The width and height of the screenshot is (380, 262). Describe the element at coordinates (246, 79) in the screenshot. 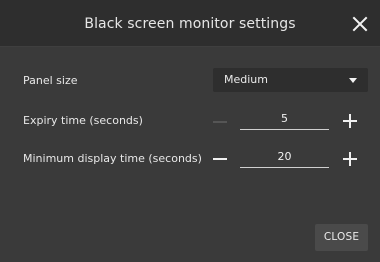

I see `panel-size-value: Medium` at that location.